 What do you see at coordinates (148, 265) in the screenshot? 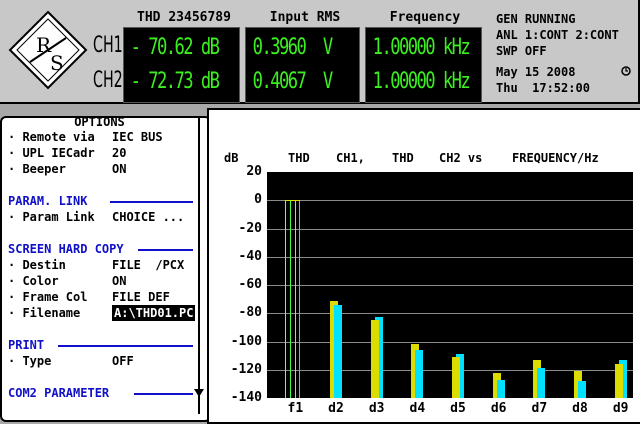
I see `destin-value: FILE /PCX` at bounding box center [148, 265].